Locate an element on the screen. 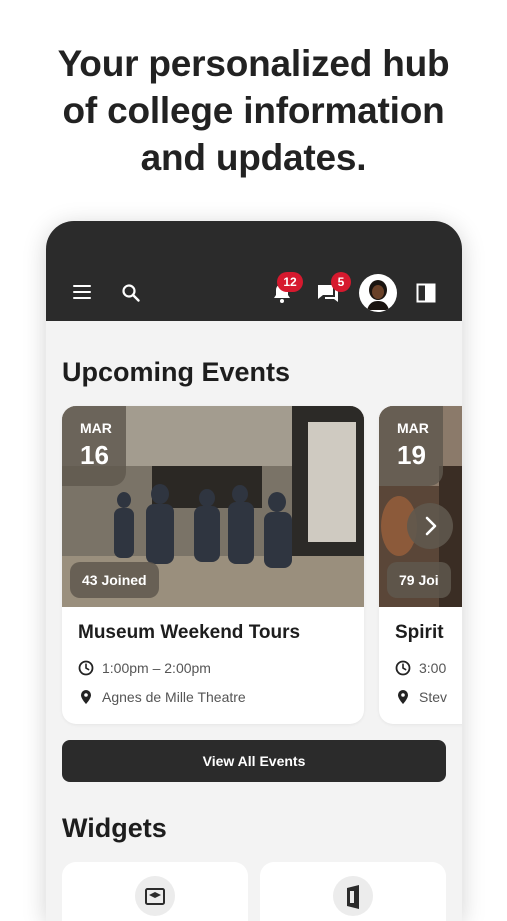 The width and height of the screenshot is (507, 921). event-card: MAR 19 79 Joi Spirit 3:00 Stev is located at coordinates (420, 565).